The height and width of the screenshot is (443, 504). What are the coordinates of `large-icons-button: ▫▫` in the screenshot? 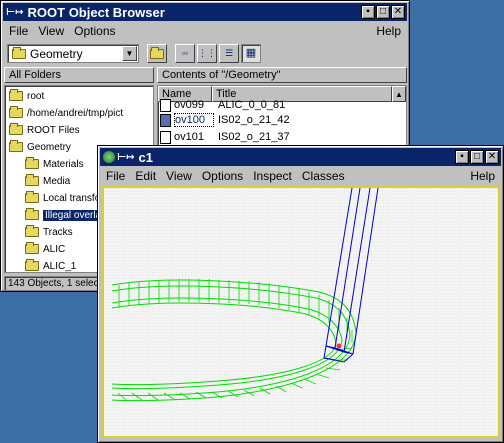 It's located at (185, 53).